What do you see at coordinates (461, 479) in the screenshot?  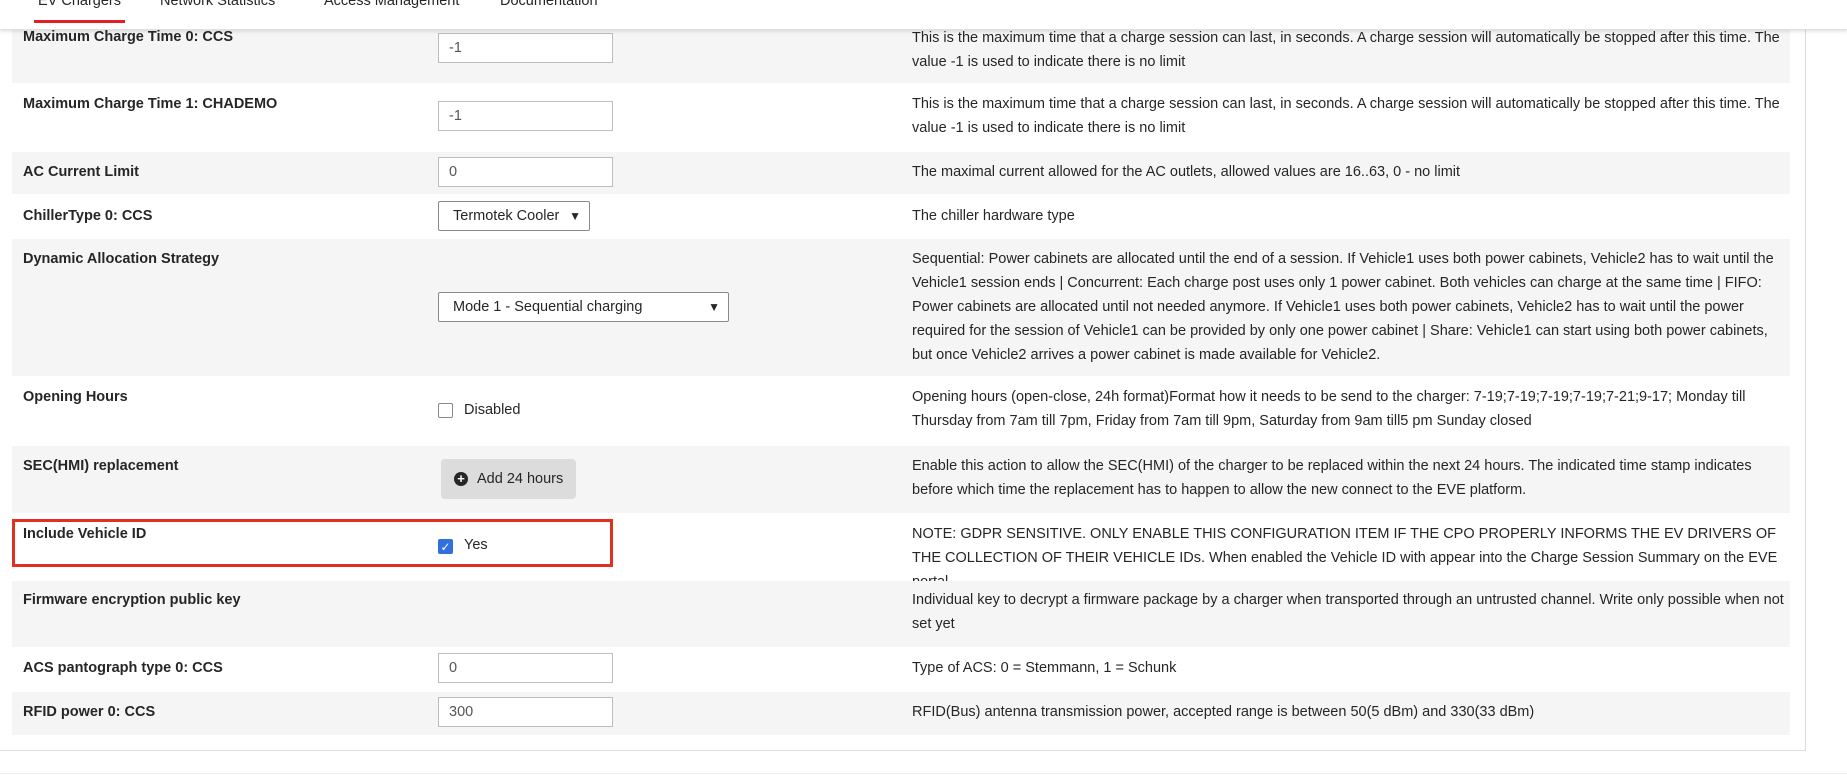 I see `plus-circle-icon: +` at bounding box center [461, 479].